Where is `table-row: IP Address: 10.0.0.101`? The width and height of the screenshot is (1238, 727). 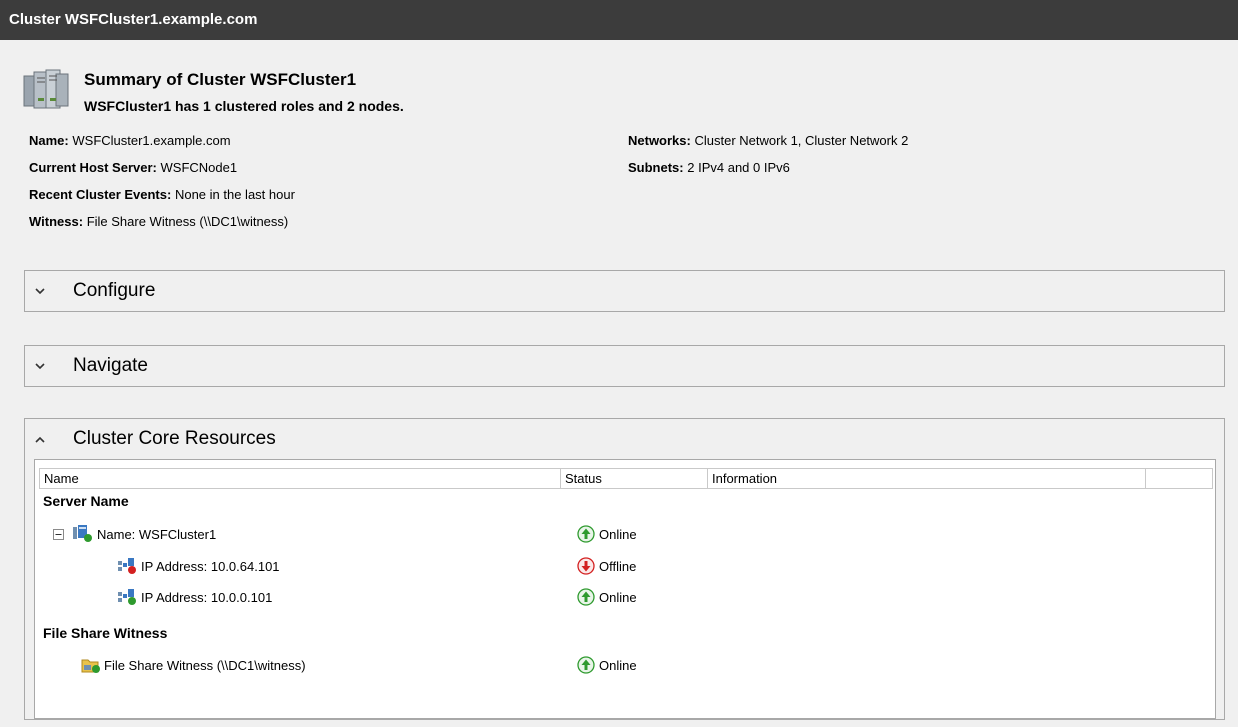
table-row: IP Address: 10.0.0.101 is located at coordinates (195, 597).